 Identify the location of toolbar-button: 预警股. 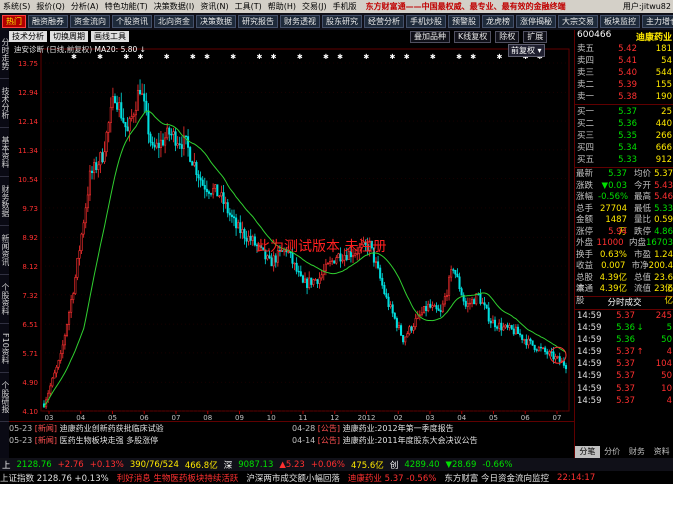
(464, 21).